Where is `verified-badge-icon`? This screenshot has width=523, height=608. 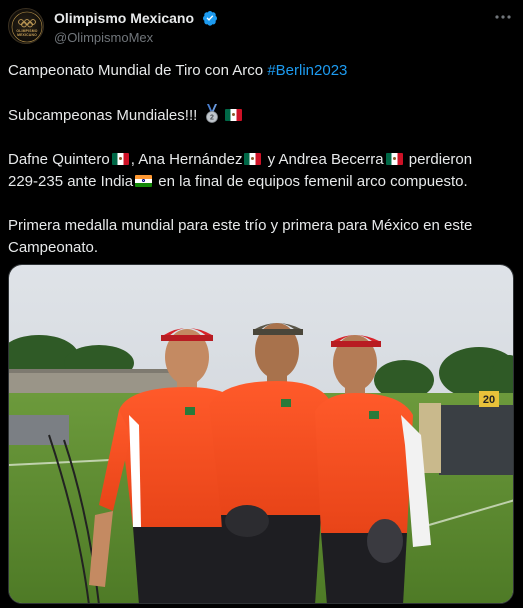
verified-badge-icon is located at coordinates (209, 18).